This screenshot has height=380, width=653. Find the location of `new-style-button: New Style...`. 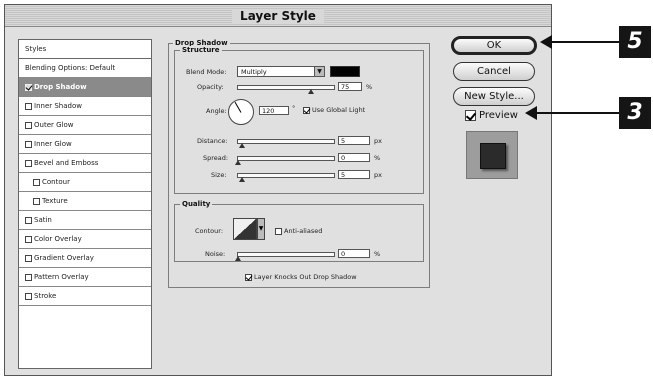

new-style-button: New Style... is located at coordinates (494, 96).